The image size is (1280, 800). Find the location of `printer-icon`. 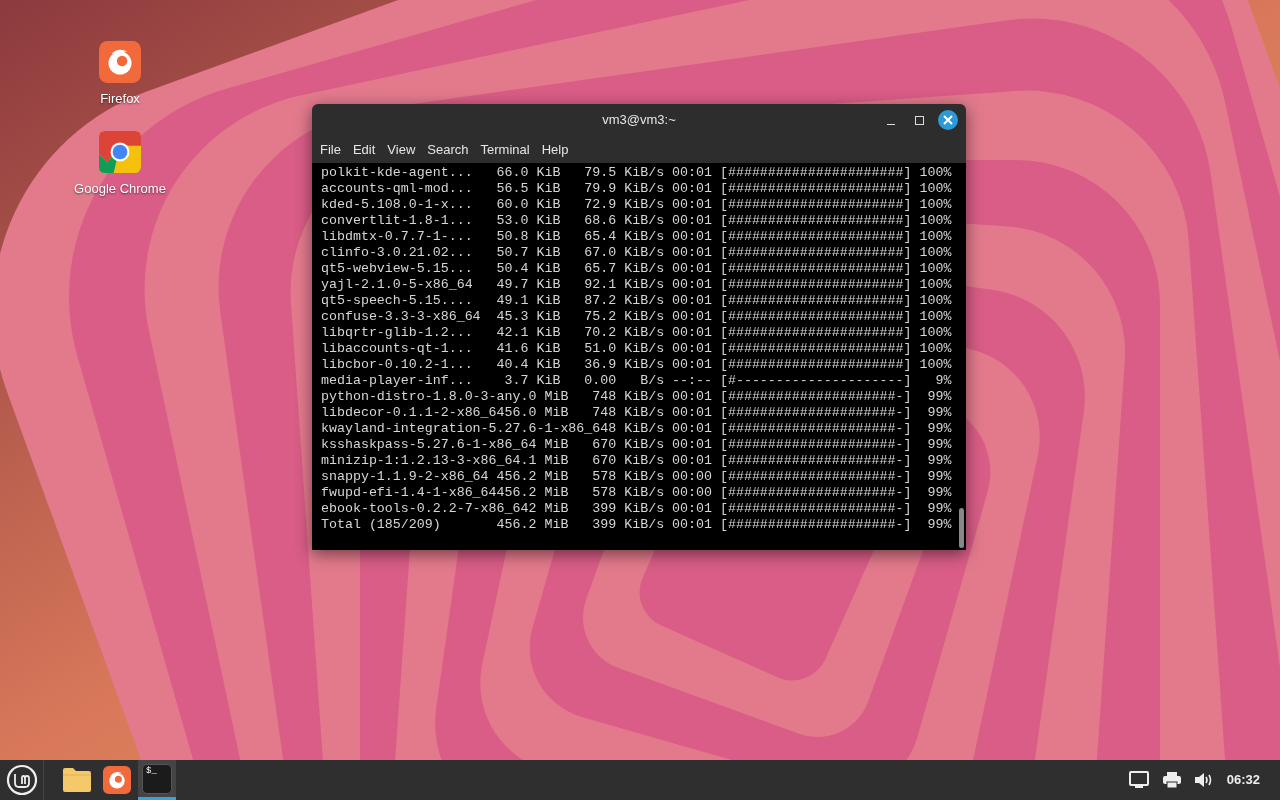

printer-icon is located at coordinates (1171, 780).